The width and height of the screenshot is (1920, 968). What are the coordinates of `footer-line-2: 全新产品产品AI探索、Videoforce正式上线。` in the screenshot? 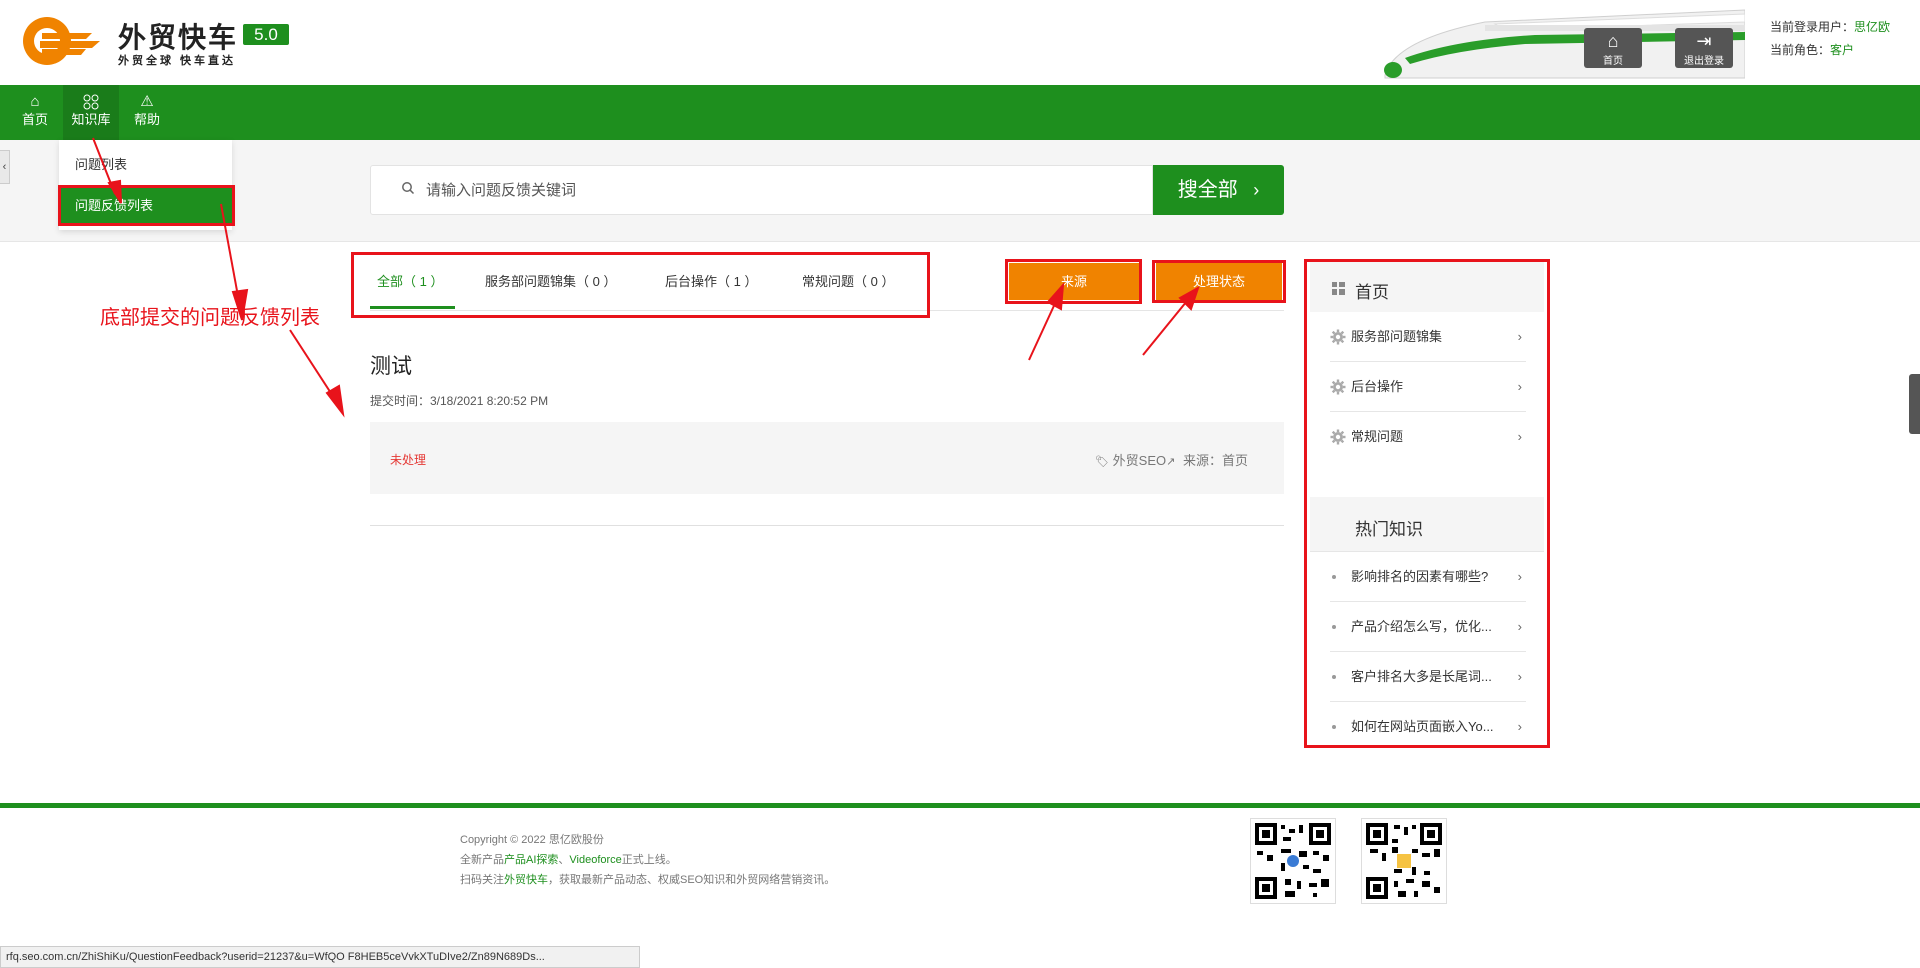 It's located at (568, 859).